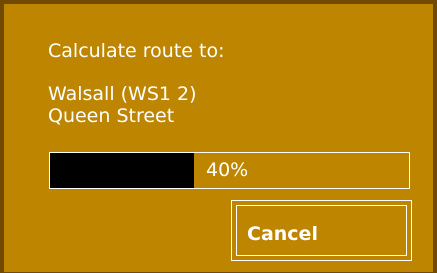 The width and height of the screenshot is (437, 273). Describe the element at coordinates (122, 170) in the screenshot. I see `progress-fill` at that location.